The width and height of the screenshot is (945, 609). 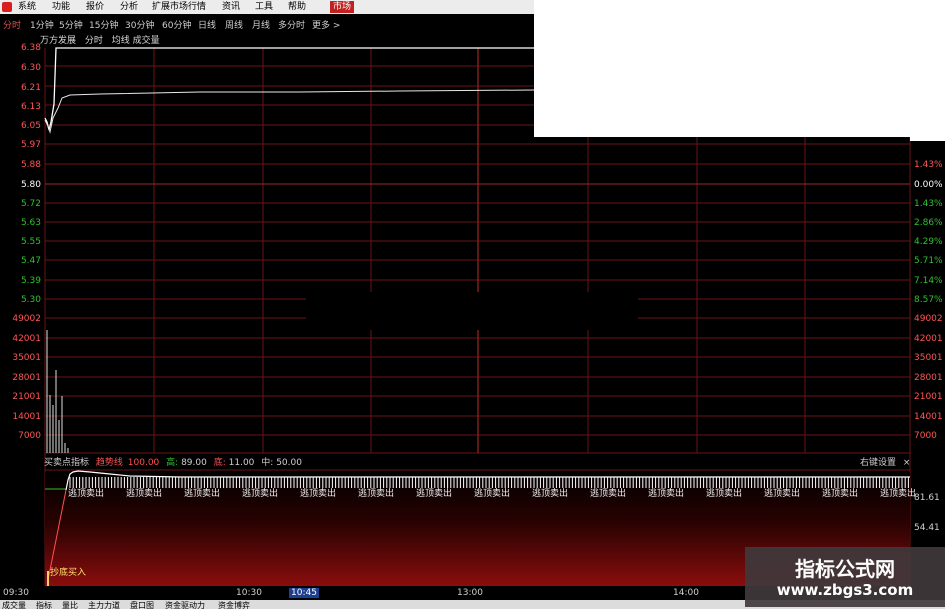 I want to click on low-label: 底:, so click(x=219, y=463).